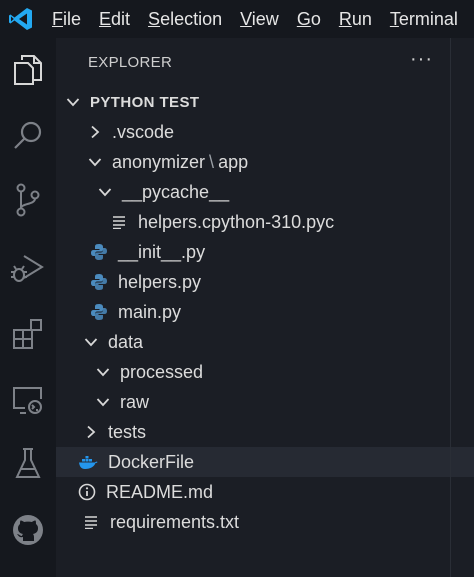  Describe the element at coordinates (28, 307) in the screenshot. I see `activity-bar` at that location.